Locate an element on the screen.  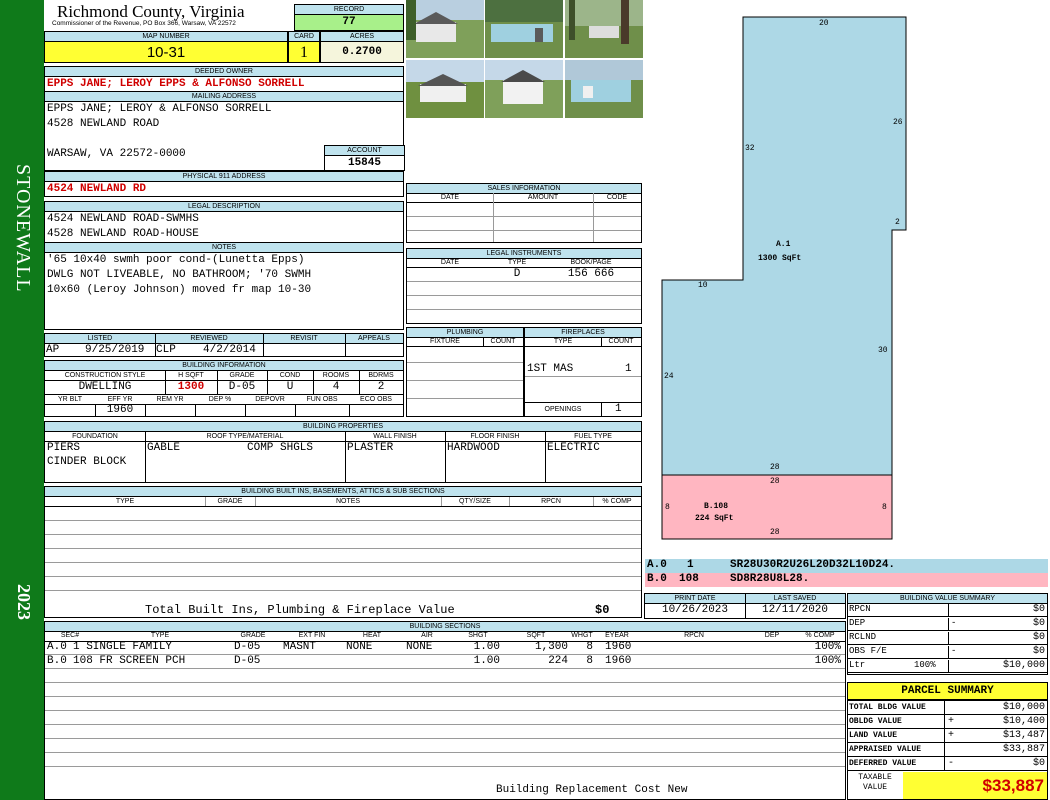
listed-by: AP is located at coordinates (53, 350).